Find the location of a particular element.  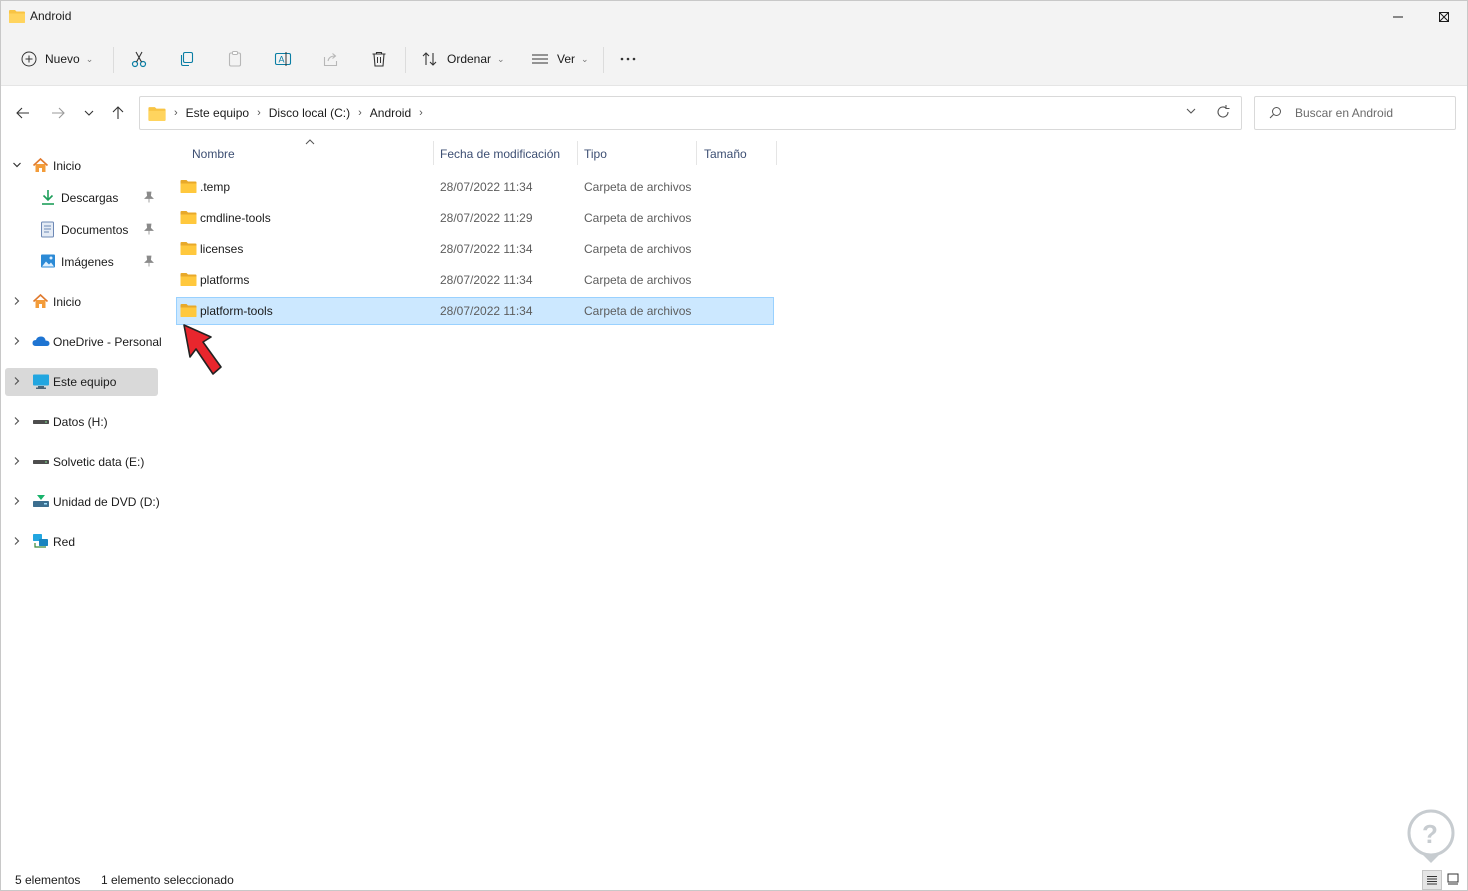

arrow-right-icon is located at coordinates (58, 113).